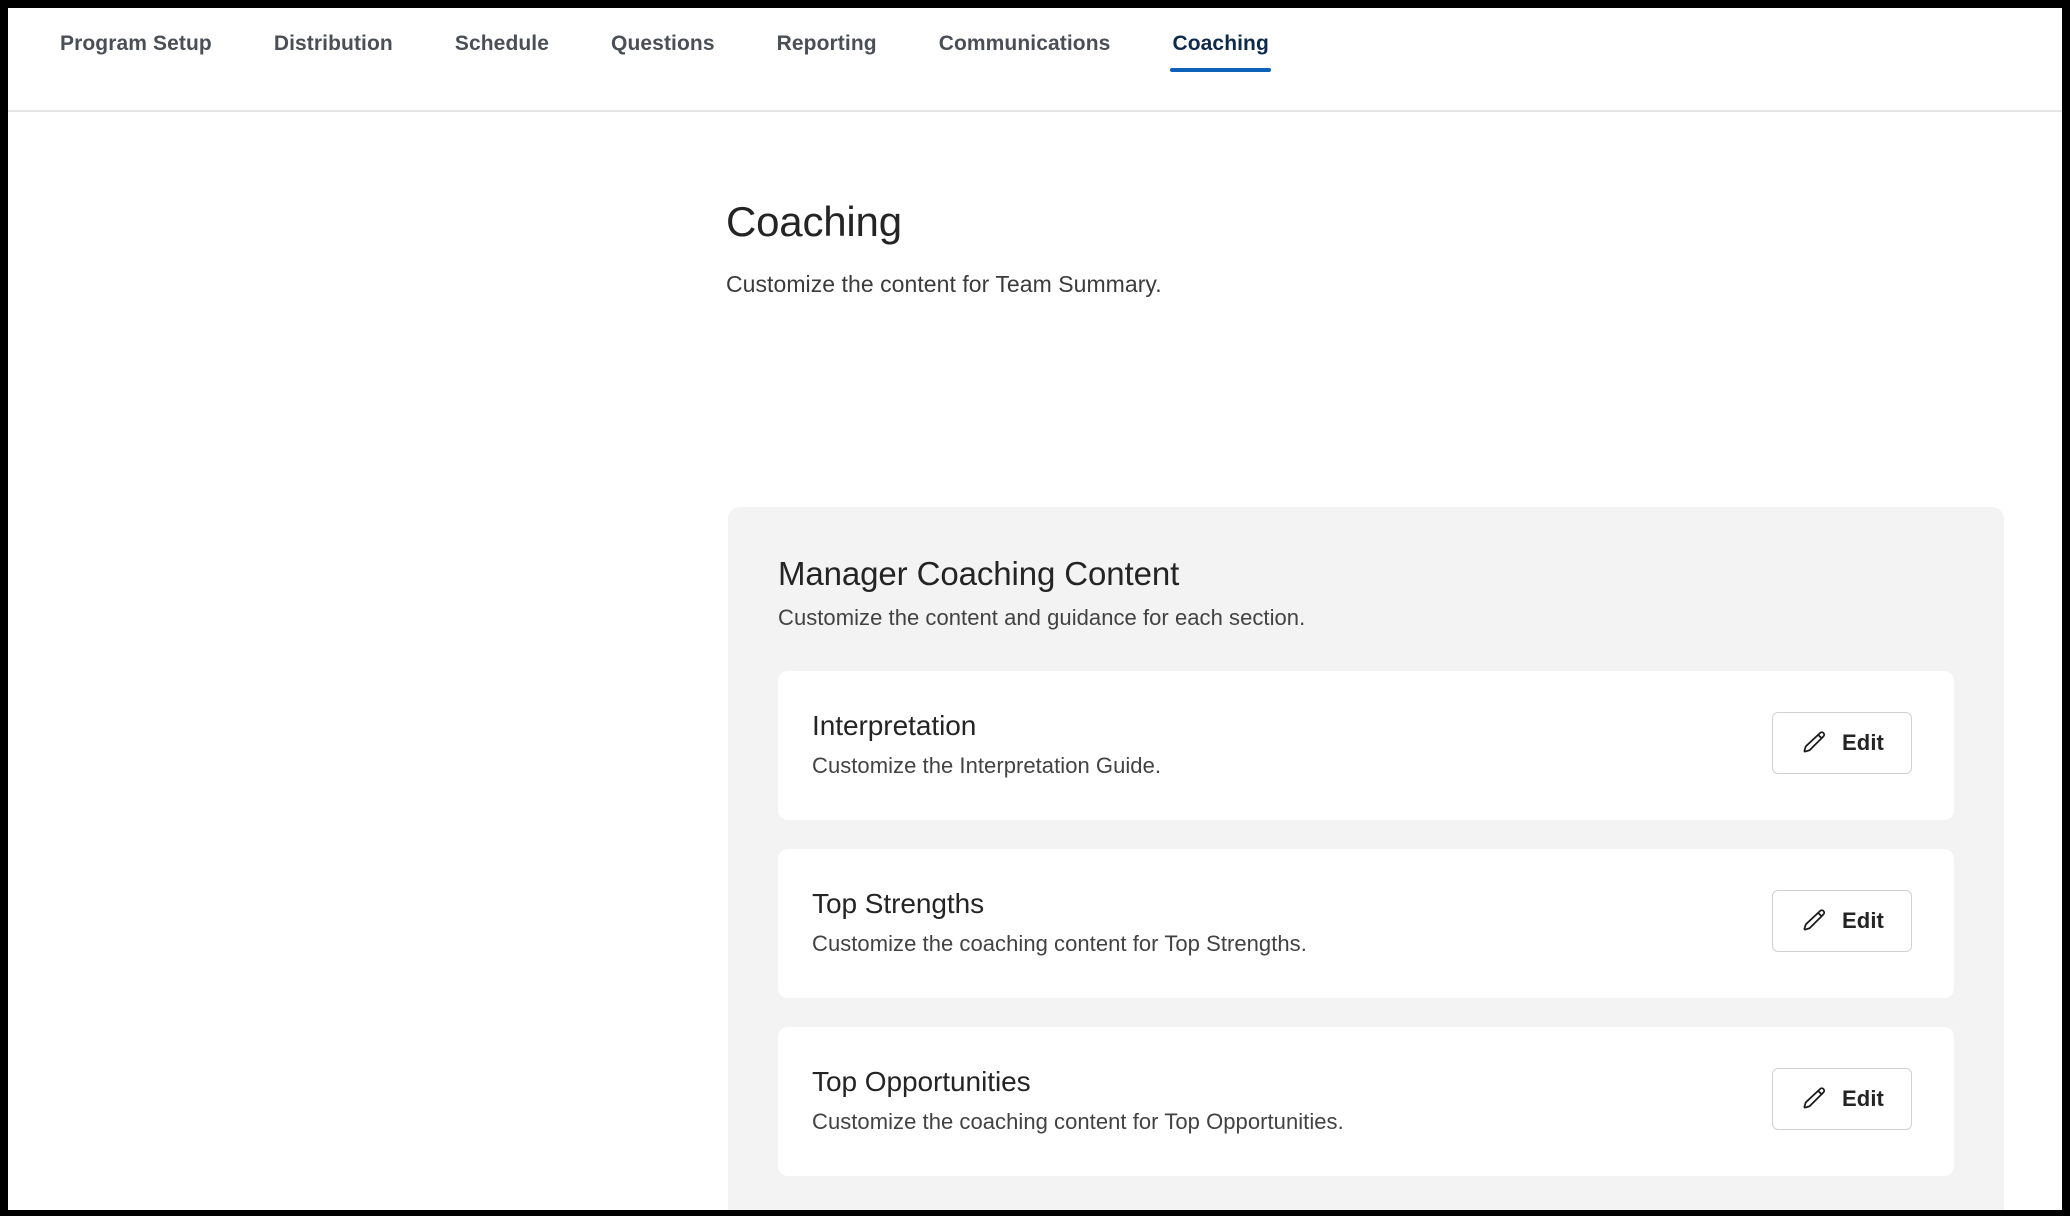  I want to click on active-tab-indicator, so click(1220, 70).